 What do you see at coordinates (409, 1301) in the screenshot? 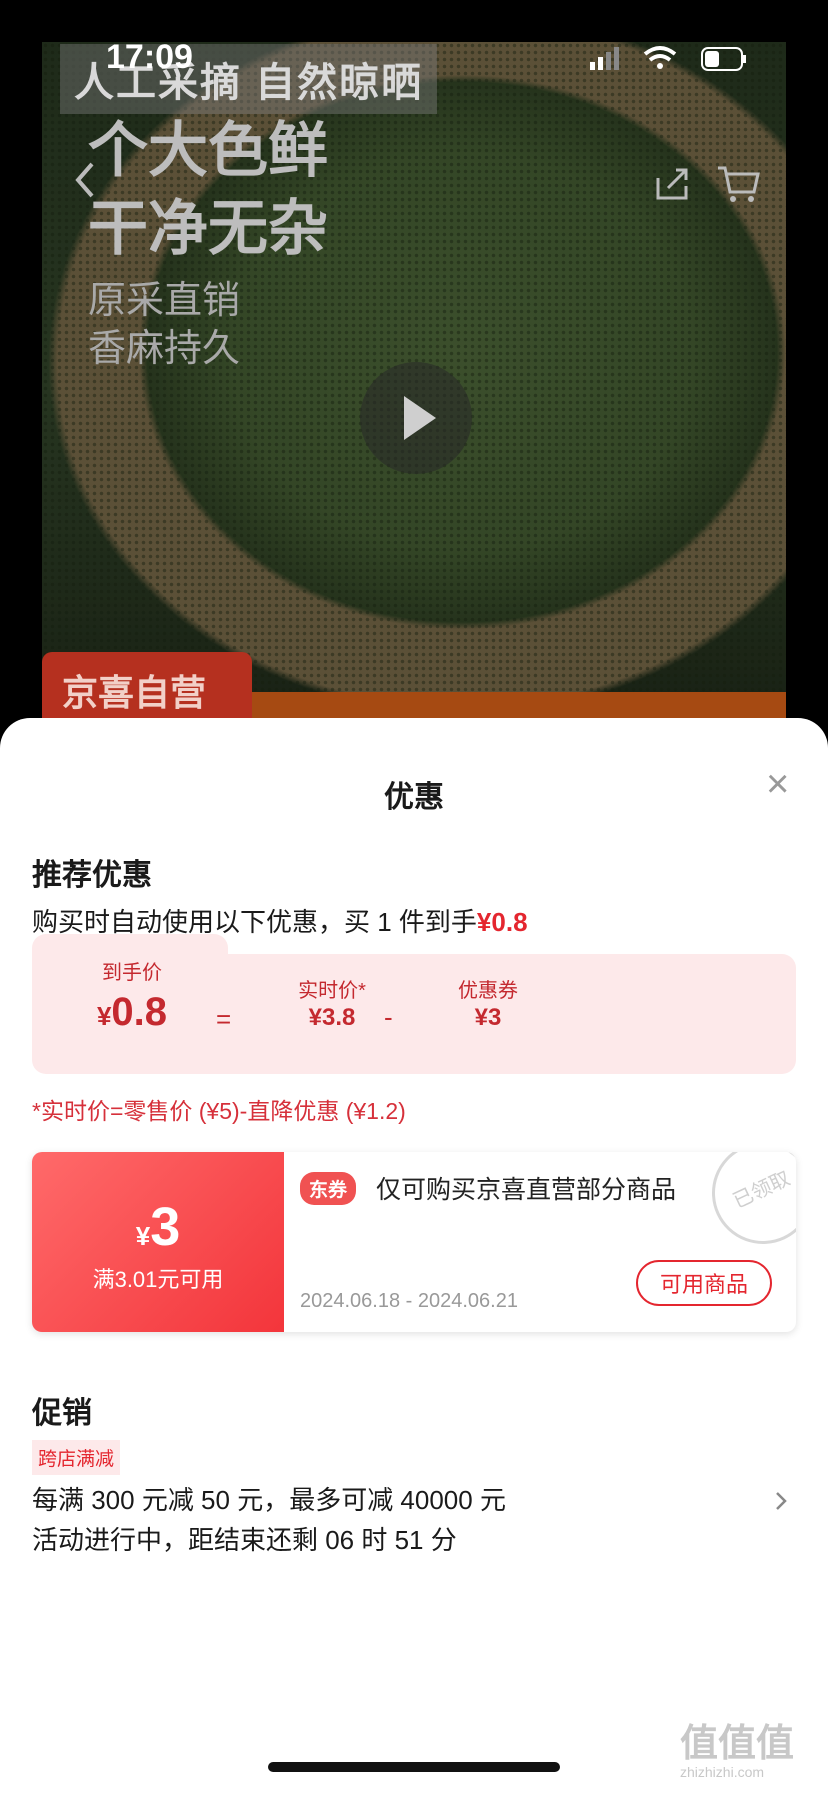
I see `coupon-validity: 2024.06.18 - 2024.06.21` at bounding box center [409, 1301].